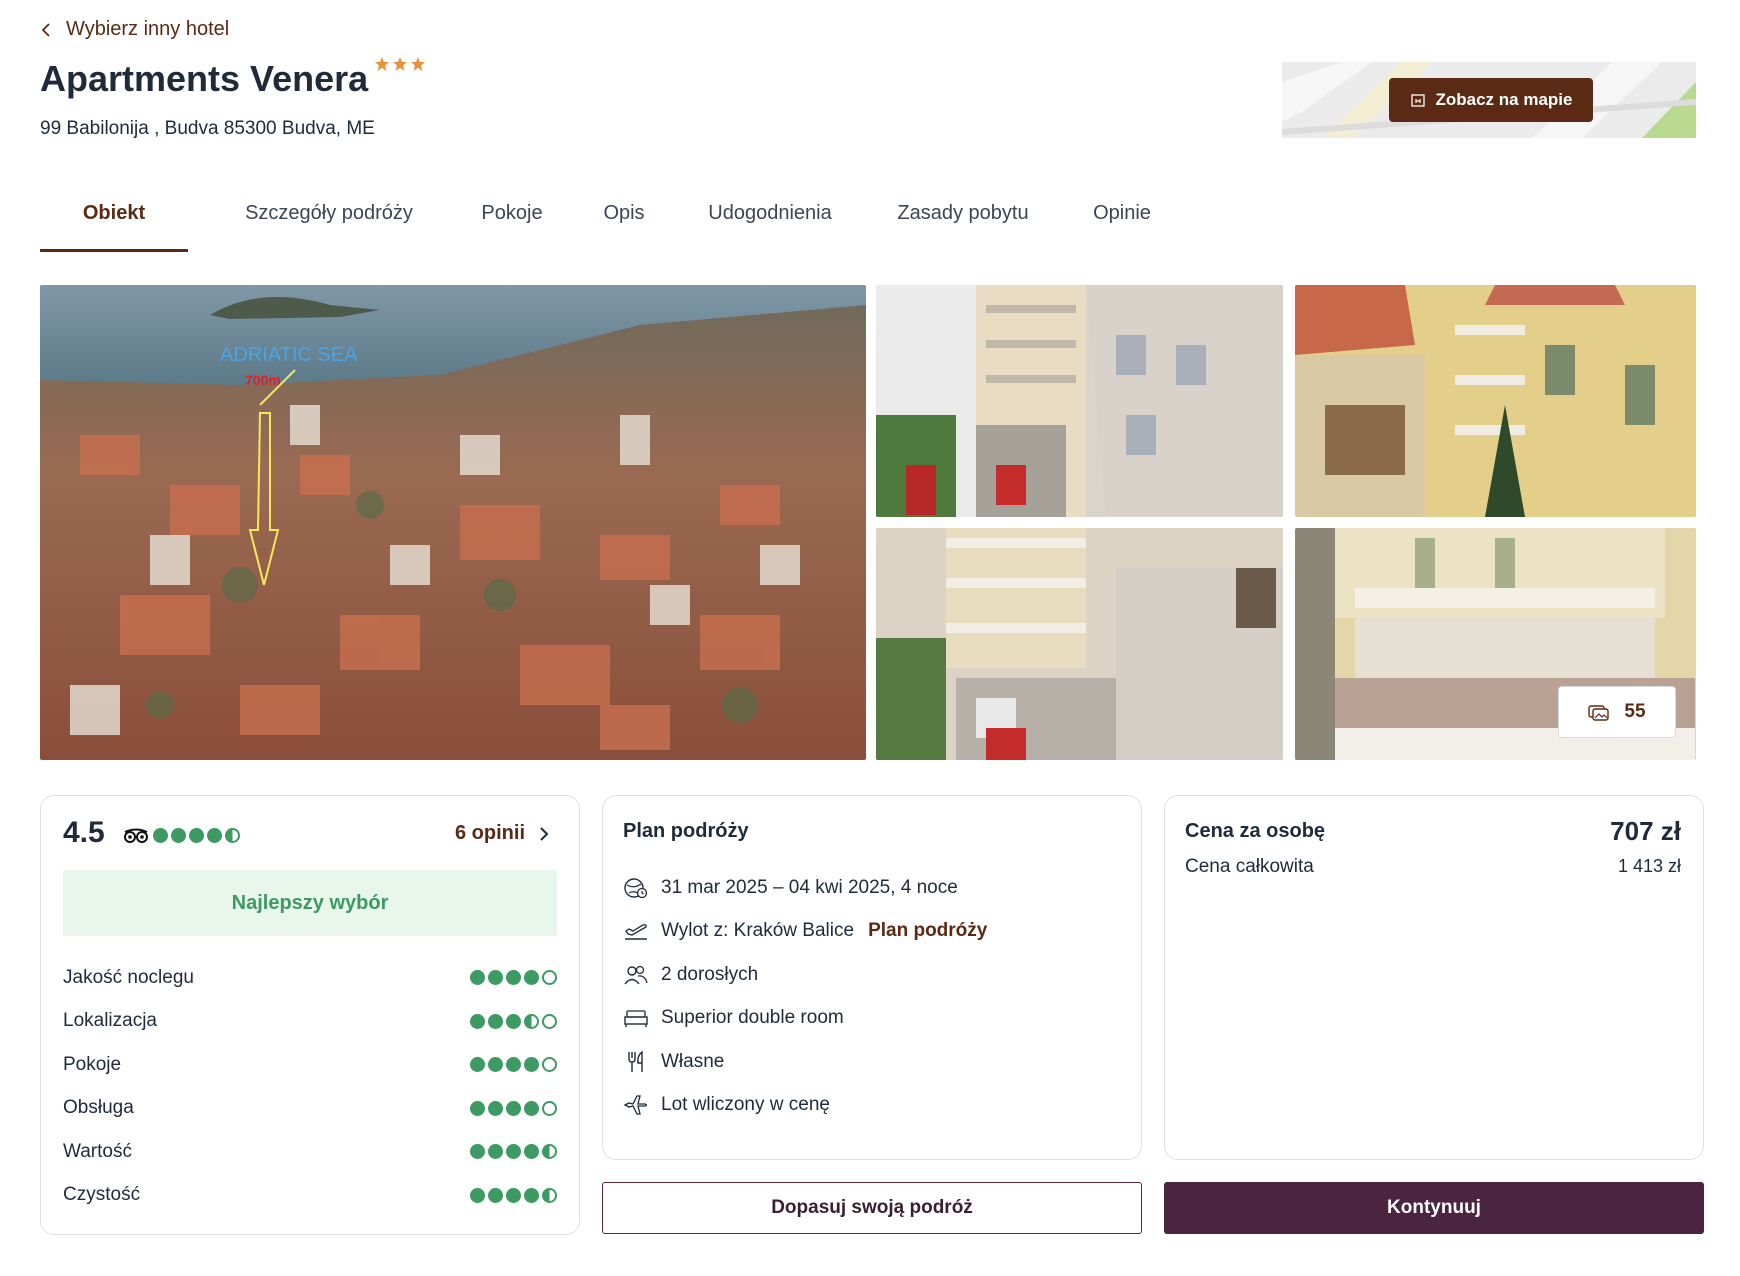 Image resolution: width=1740 pixels, height=1276 pixels. Describe the element at coordinates (624, 224) in the screenshot. I see `tab-opis: Opis` at that location.